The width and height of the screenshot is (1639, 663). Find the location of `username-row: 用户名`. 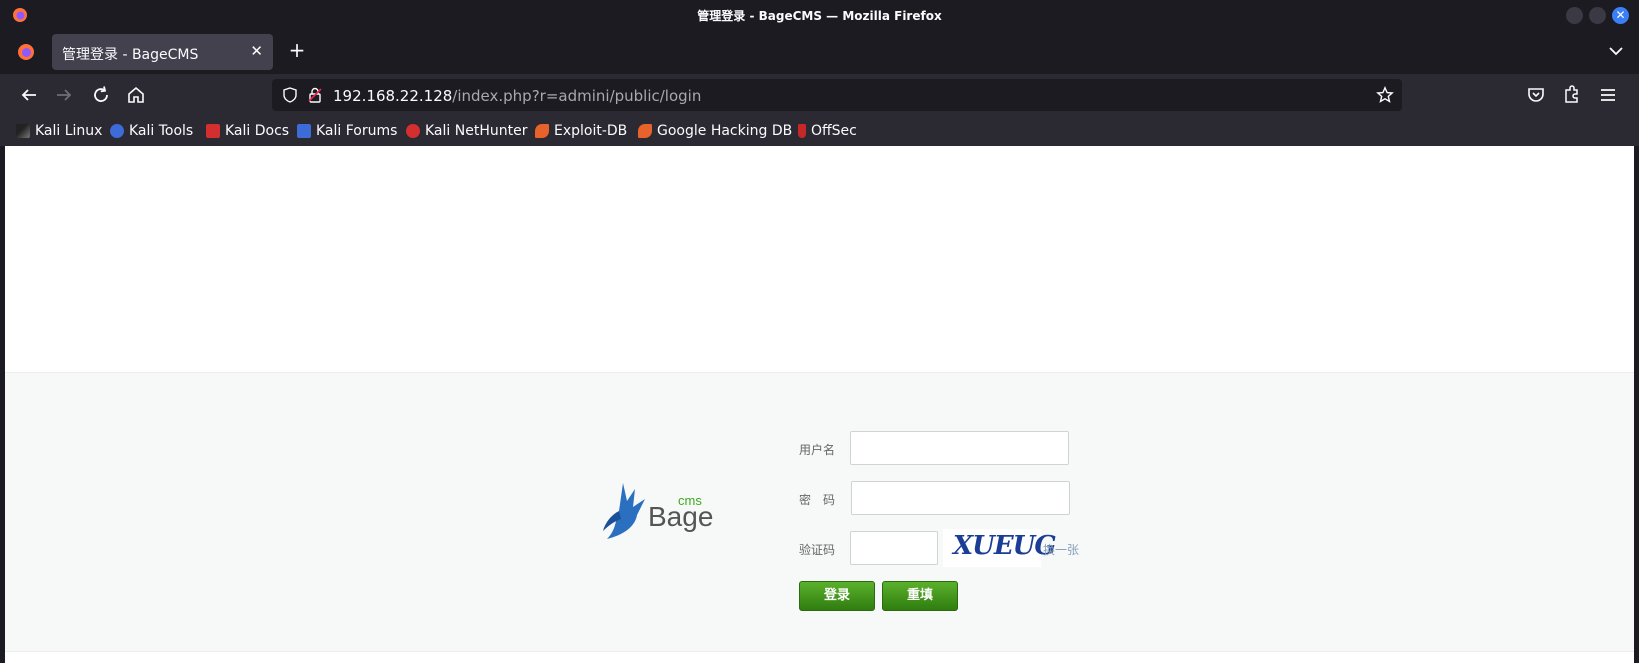

username-row: 用户名 is located at coordinates (949, 448).